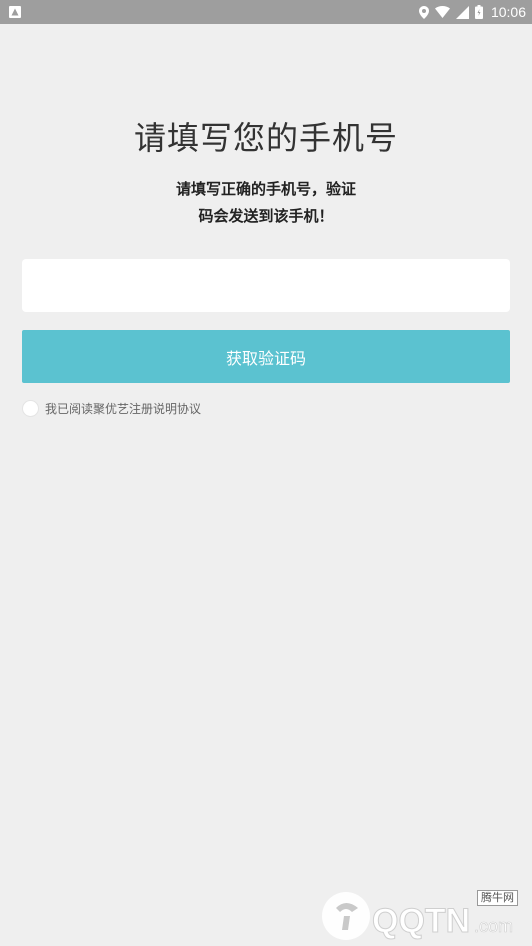 This screenshot has height=946, width=532. What do you see at coordinates (462, 12) in the screenshot?
I see `signal-icon` at bounding box center [462, 12].